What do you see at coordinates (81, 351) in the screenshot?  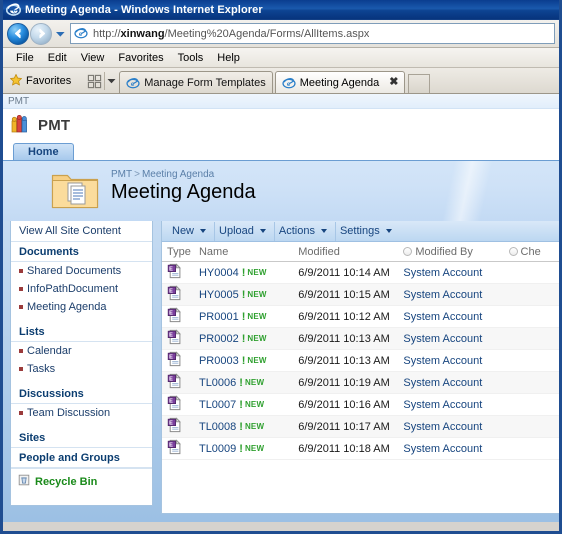 I see `sidebar-item-calendar: Calendar` at bounding box center [81, 351].